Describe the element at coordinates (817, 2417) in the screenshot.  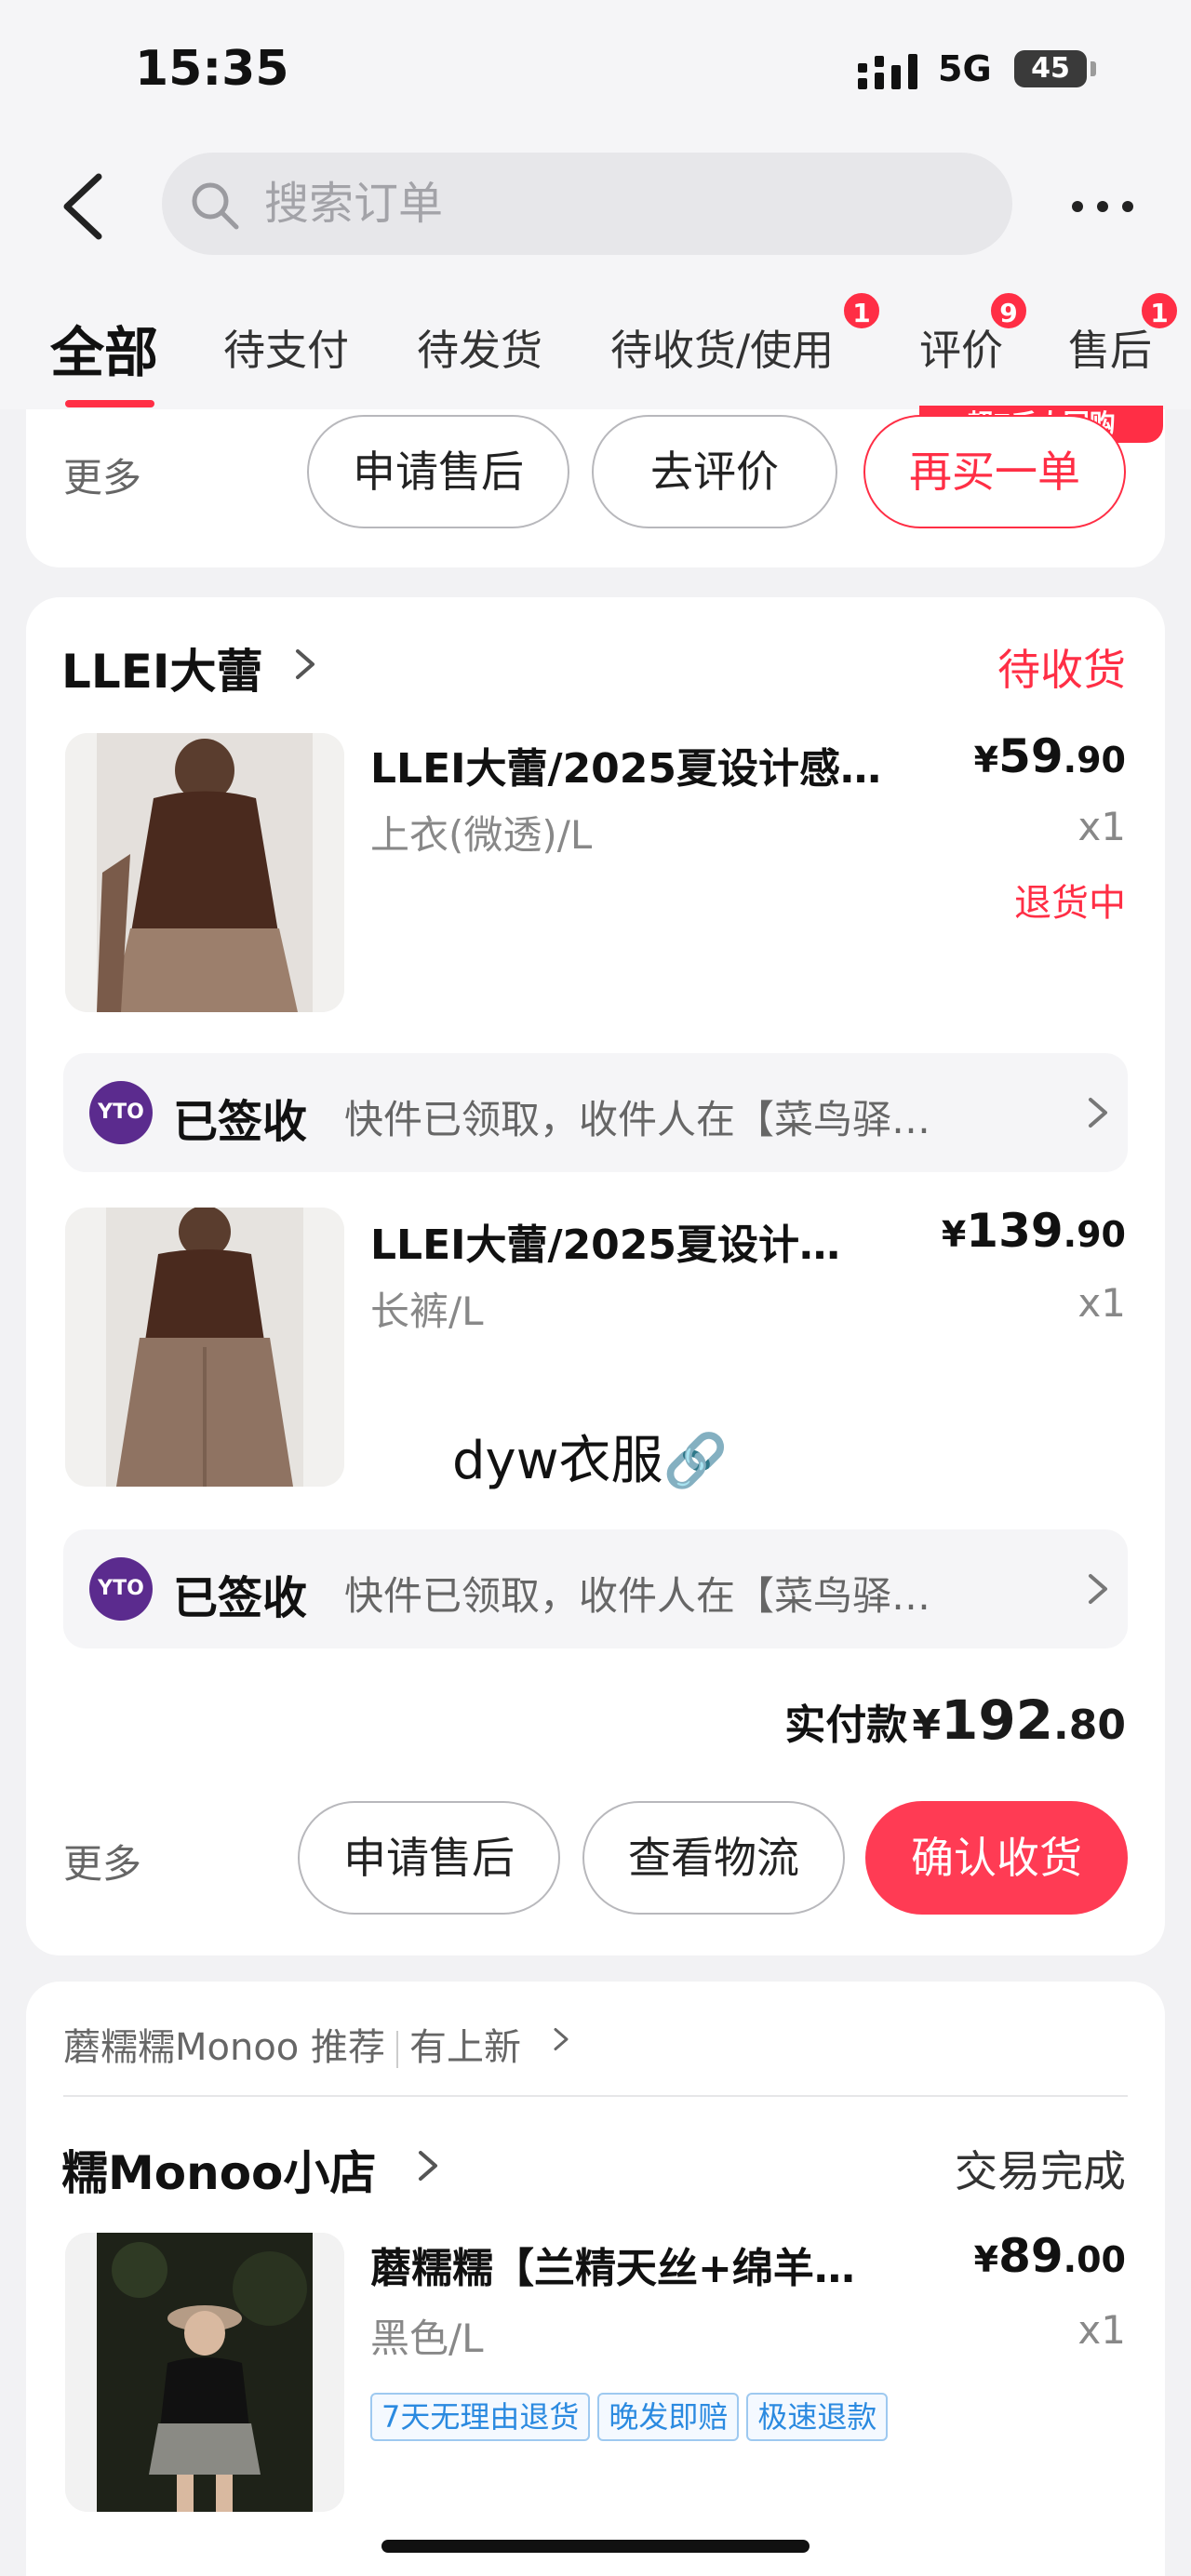
I see `service-tag: 极速退款` at that location.